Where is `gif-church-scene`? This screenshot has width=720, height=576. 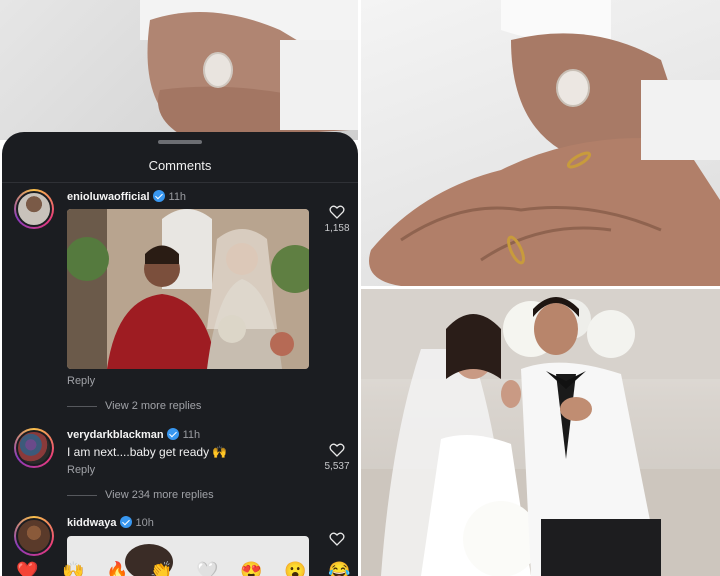
gif-church-scene is located at coordinates (188, 289).